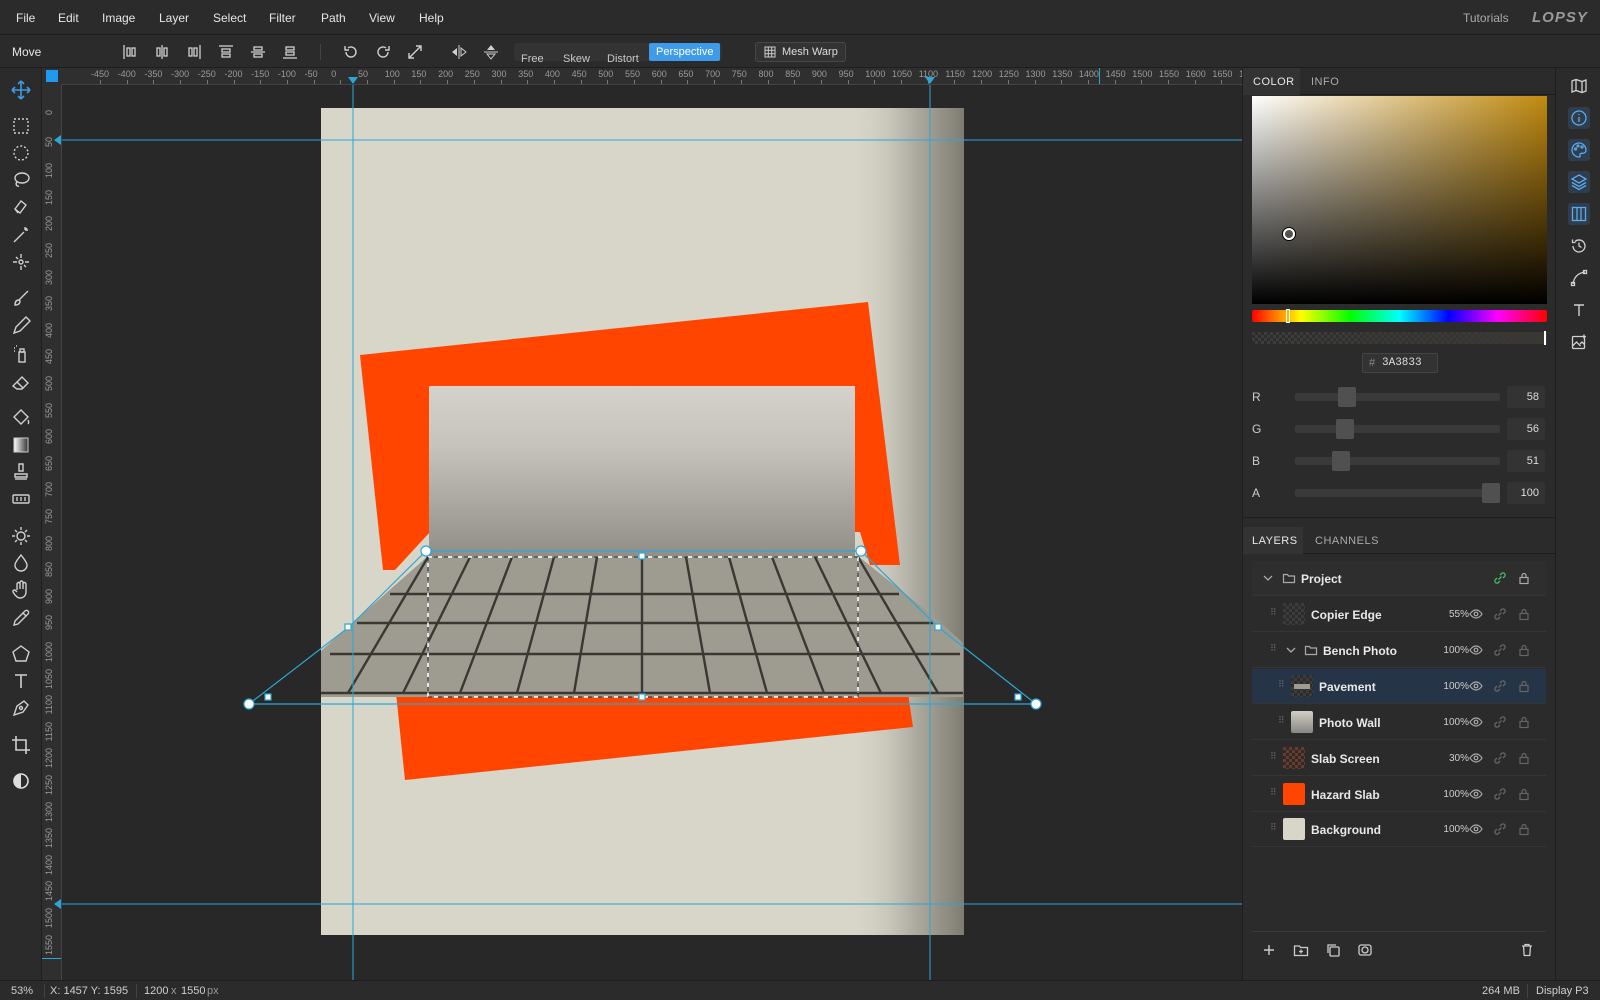 This screenshot has width=1600, height=1000. What do you see at coordinates (1455, 614) in the screenshot?
I see `layer-opacity: 55%` at bounding box center [1455, 614].